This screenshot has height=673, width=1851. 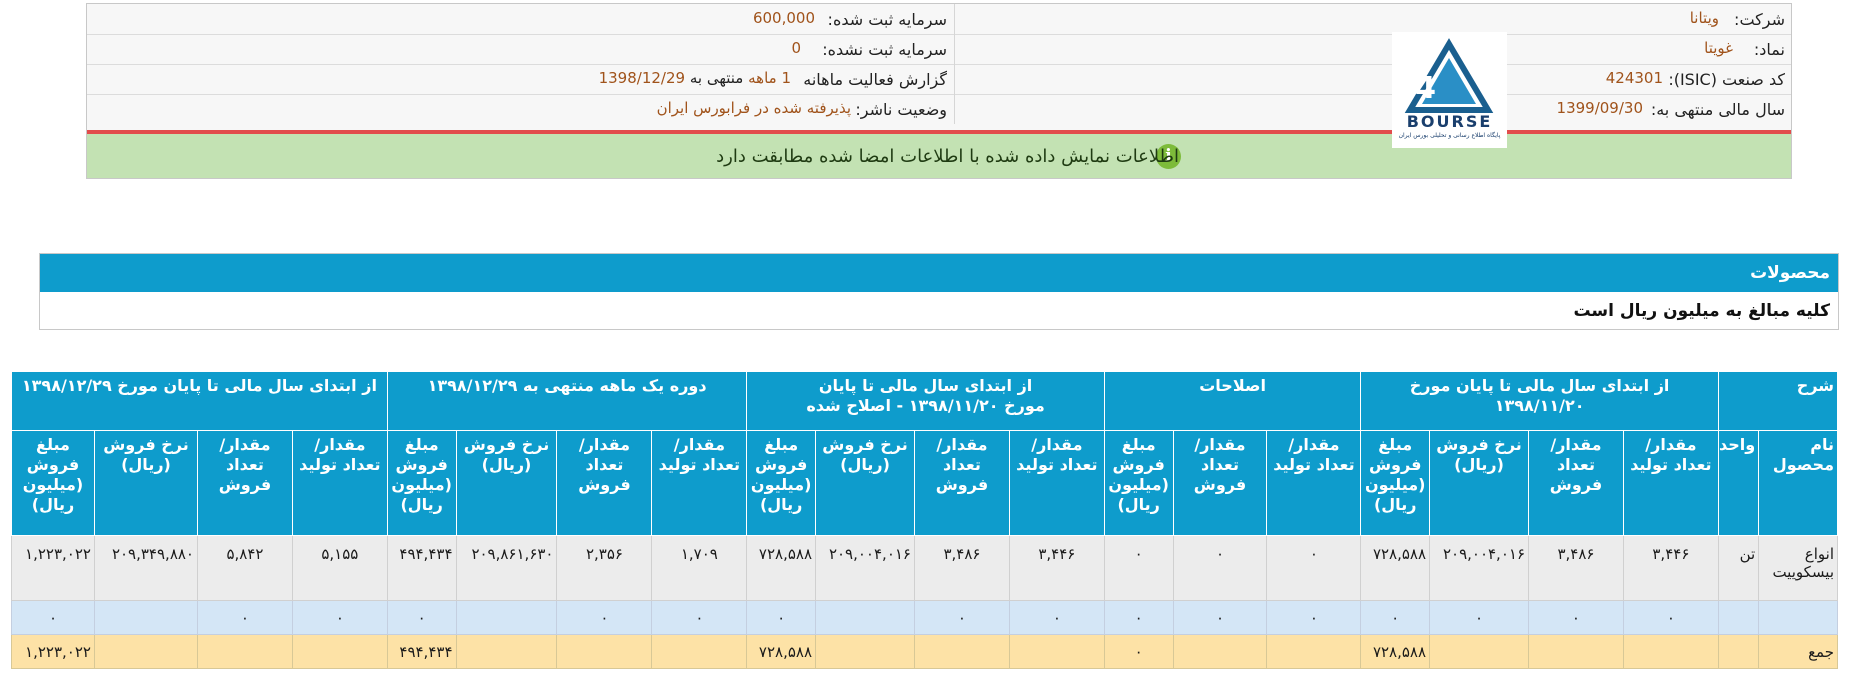 I want to click on header-g1-prod-qty: مقدار/تعداد تولید, so click(x=1670, y=483).